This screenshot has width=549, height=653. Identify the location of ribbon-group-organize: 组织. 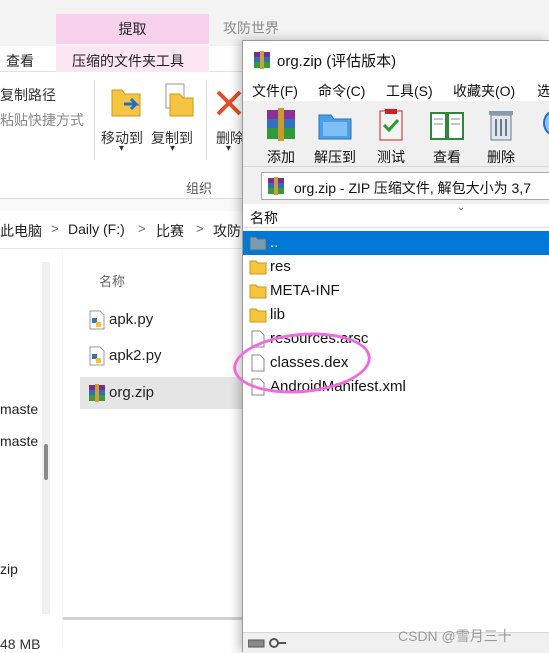
(199, 188).